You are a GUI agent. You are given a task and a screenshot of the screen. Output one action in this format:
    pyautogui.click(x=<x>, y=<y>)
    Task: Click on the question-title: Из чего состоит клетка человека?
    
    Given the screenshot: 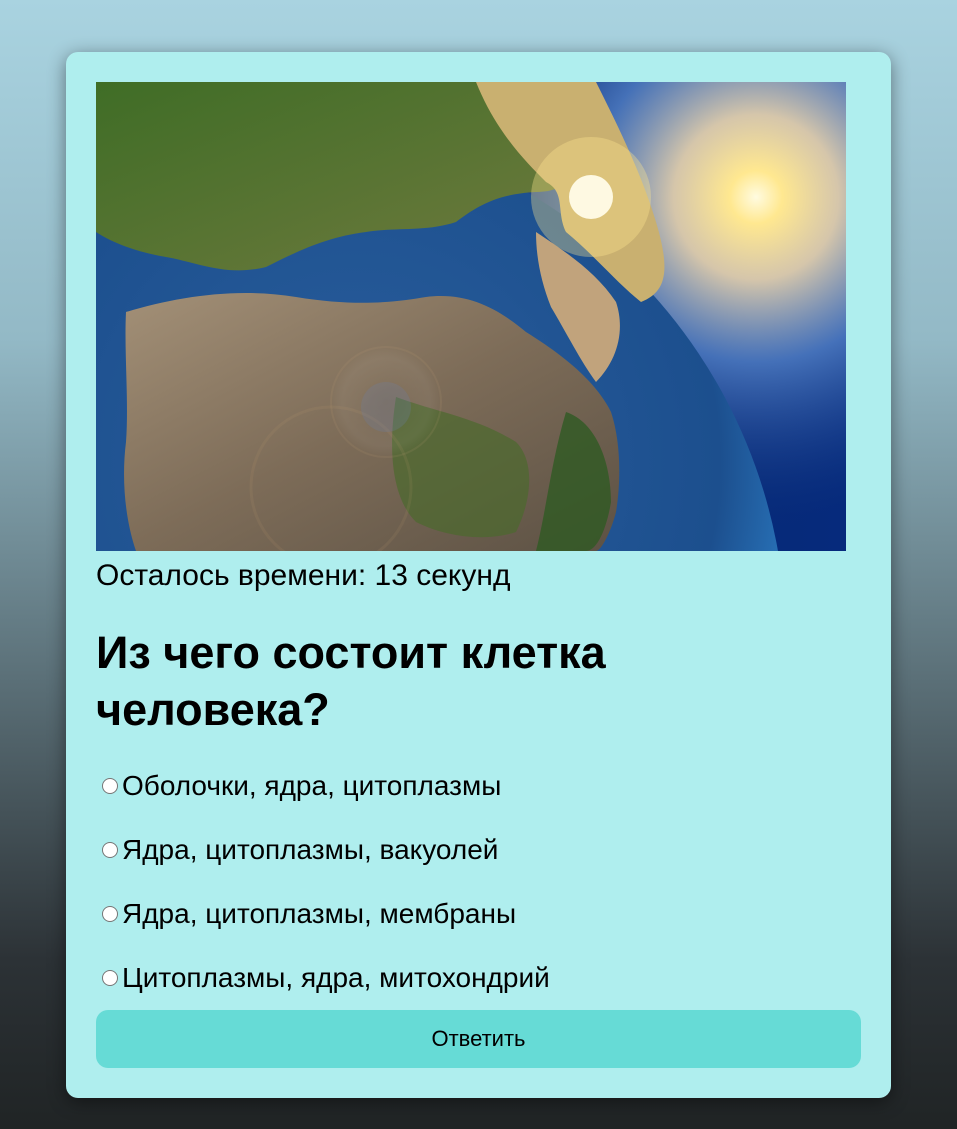 What is the action you would take?
    pyautogui.click(x=351, y=681)
    